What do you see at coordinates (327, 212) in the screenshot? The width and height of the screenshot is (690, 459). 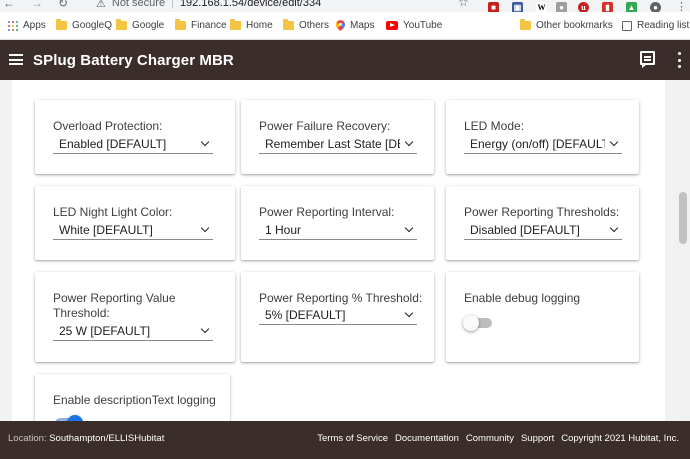 I see `setting-label: Power Reporting Interval:` at bounding box center [327, 212].